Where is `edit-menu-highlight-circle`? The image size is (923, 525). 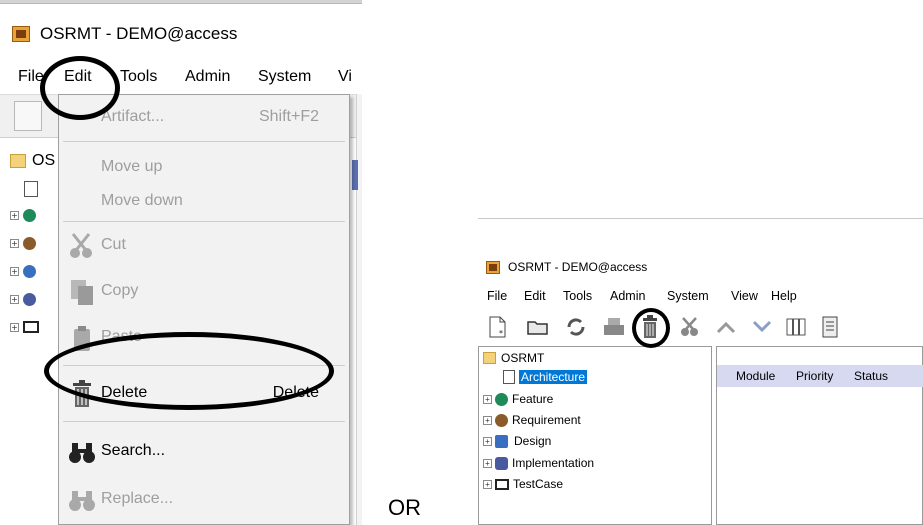
edit-menu-highlight-circle is located at coordinates (80, 88).